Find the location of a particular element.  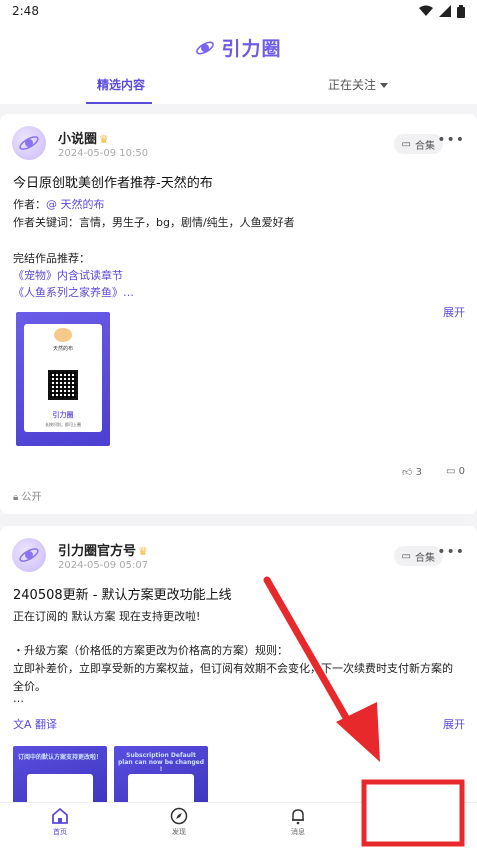

status-icons is located at coordinates (442, 11).